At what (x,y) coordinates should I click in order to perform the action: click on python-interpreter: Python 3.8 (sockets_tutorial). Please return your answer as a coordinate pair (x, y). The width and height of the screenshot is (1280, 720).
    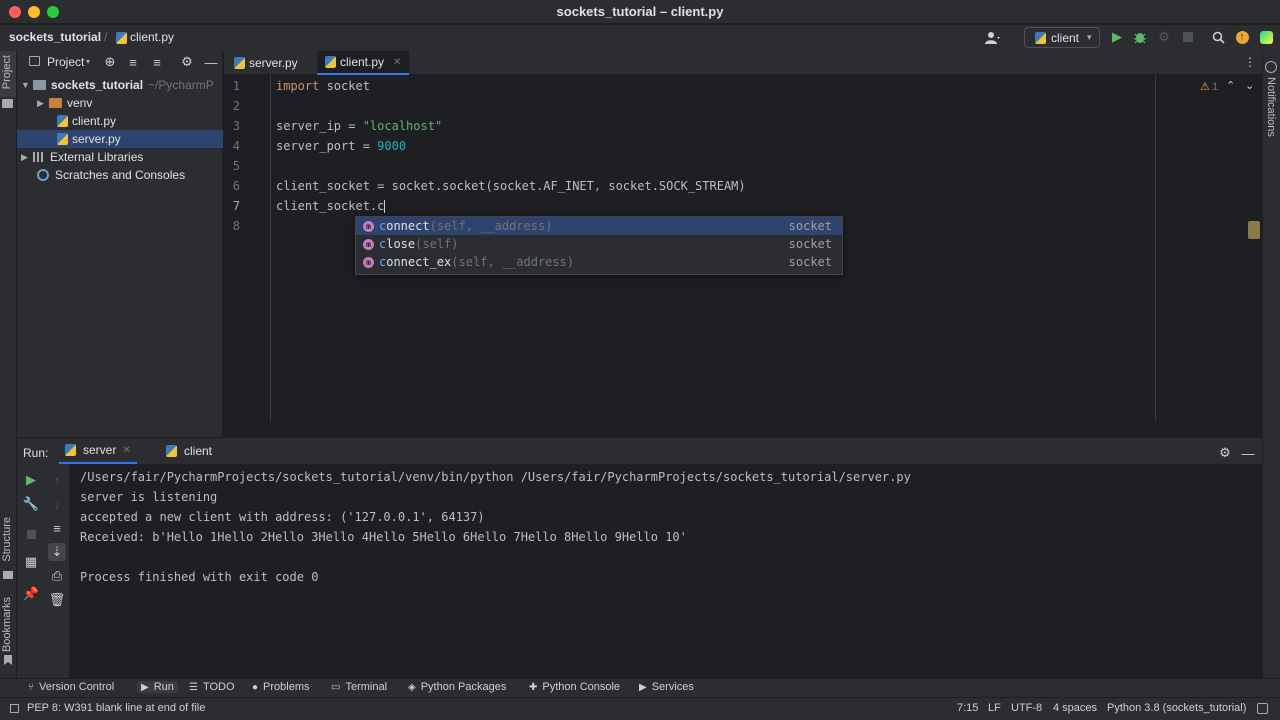
    Looking at the image, I should click on (1176, 708).